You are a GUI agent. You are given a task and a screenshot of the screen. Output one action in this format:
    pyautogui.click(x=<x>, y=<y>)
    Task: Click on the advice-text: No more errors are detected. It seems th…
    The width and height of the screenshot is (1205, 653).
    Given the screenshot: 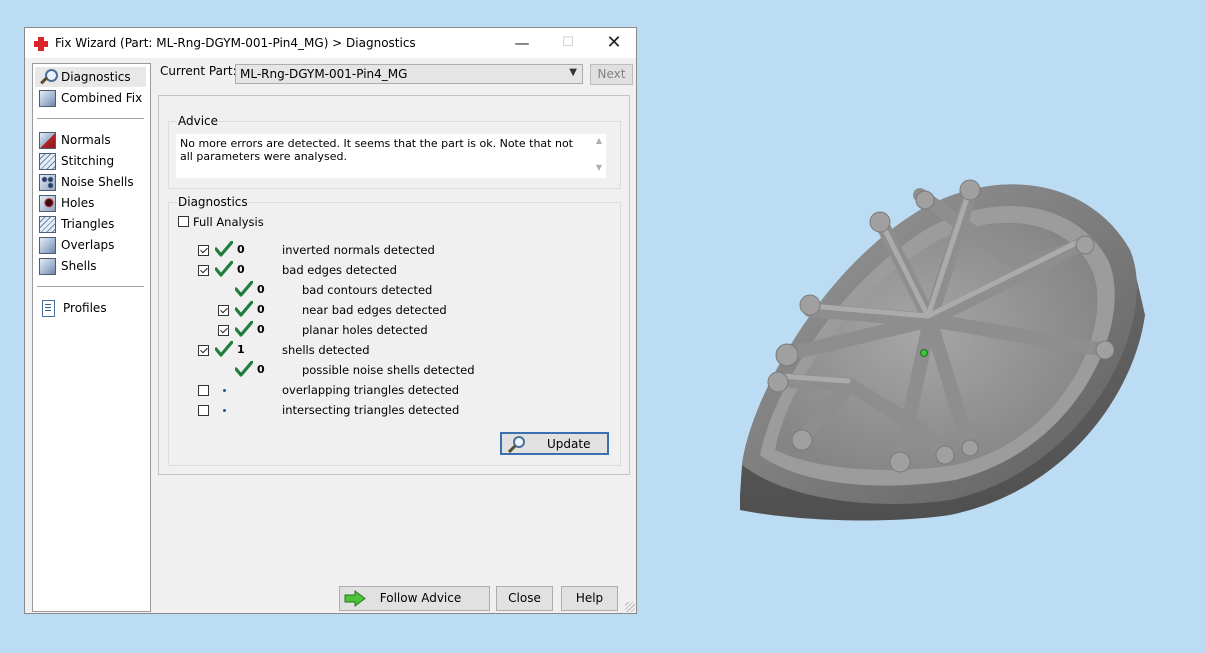 What is the action you would take?
    pyautogui.click(x=376, y=150)
    